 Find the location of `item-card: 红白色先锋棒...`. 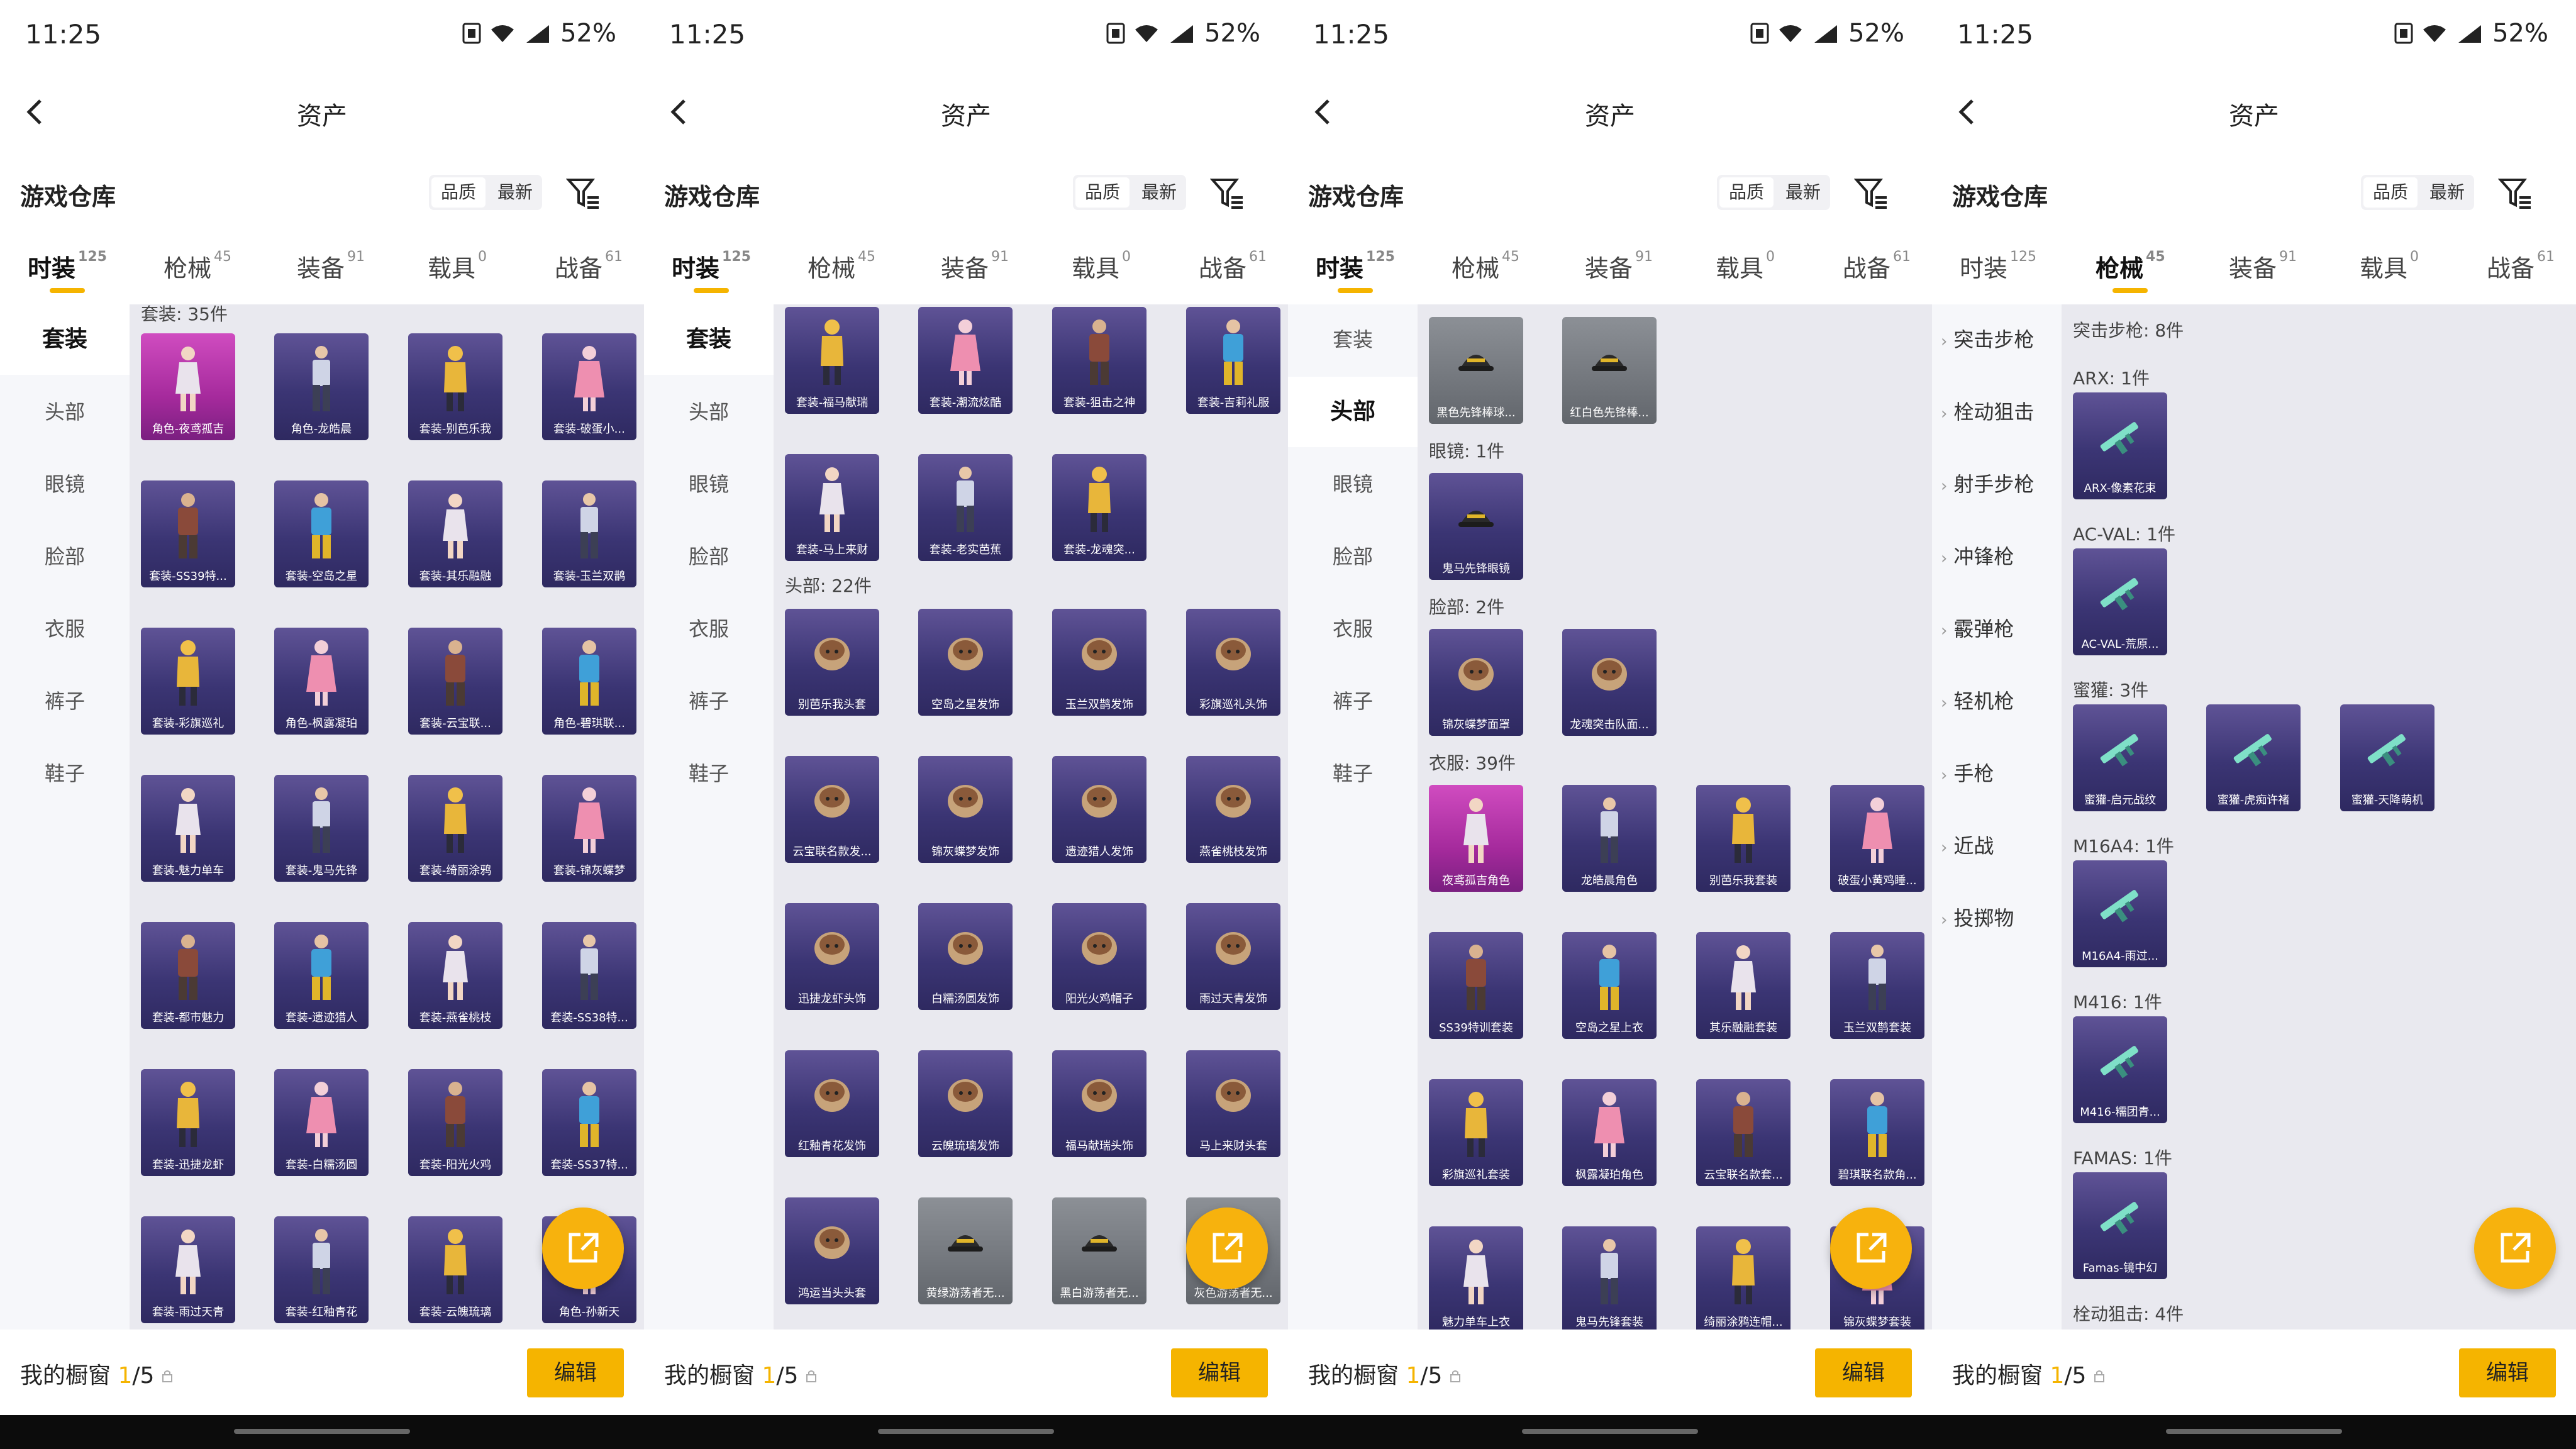

item-card: 红白色先锋棒... is located at coordinates (1609, 370).